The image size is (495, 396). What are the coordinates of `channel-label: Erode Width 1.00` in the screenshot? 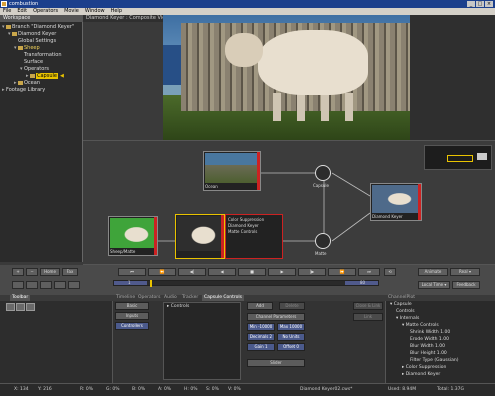 It's located at (429, 339).